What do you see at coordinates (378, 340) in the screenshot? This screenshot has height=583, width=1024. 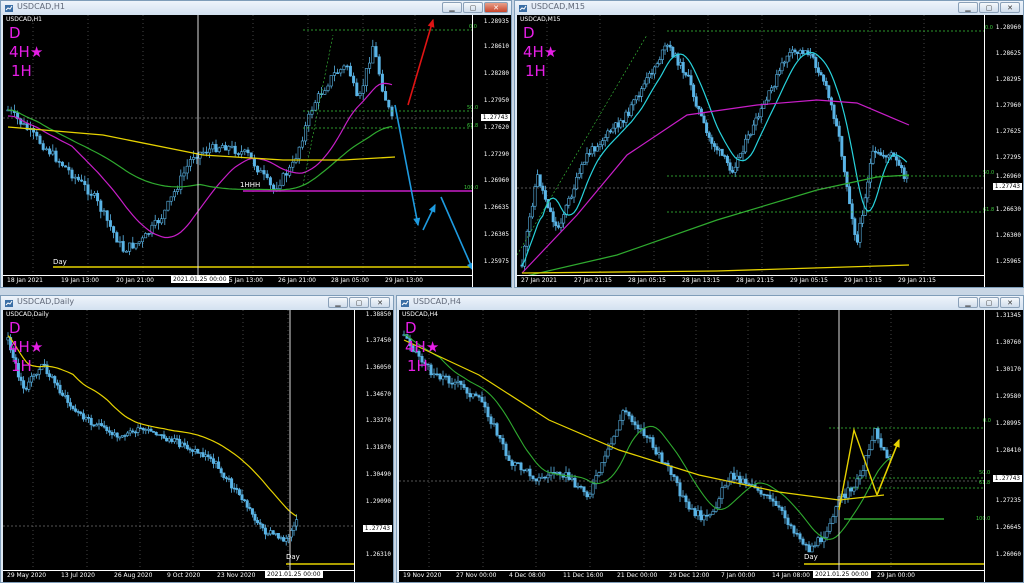 I see `price-tick: 1.37450` at bounding box center [378, 340].